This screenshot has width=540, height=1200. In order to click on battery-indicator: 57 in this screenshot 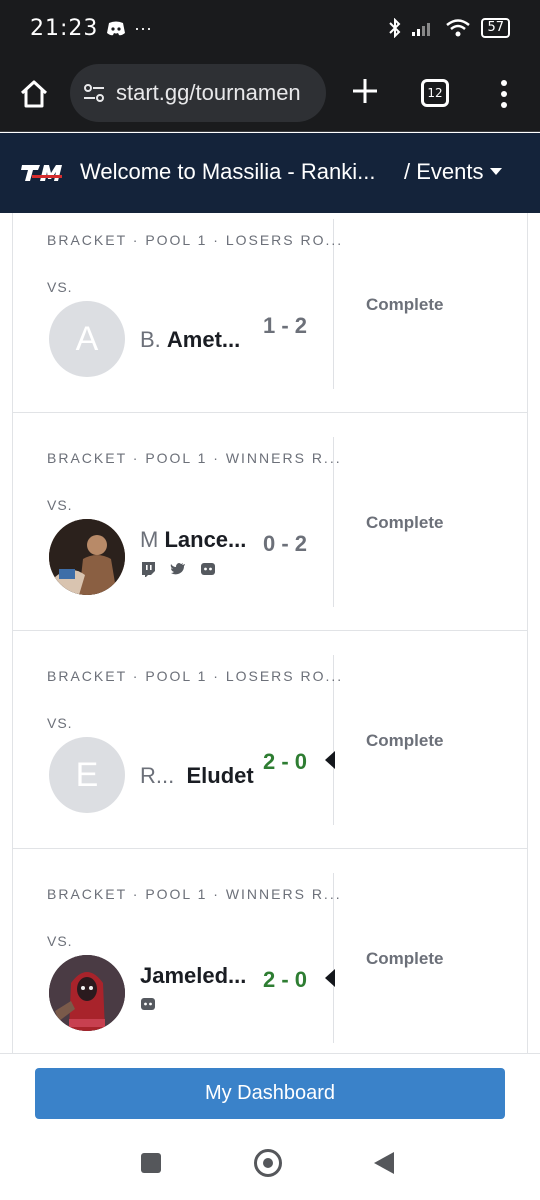, I will do `click(495, 28)`.